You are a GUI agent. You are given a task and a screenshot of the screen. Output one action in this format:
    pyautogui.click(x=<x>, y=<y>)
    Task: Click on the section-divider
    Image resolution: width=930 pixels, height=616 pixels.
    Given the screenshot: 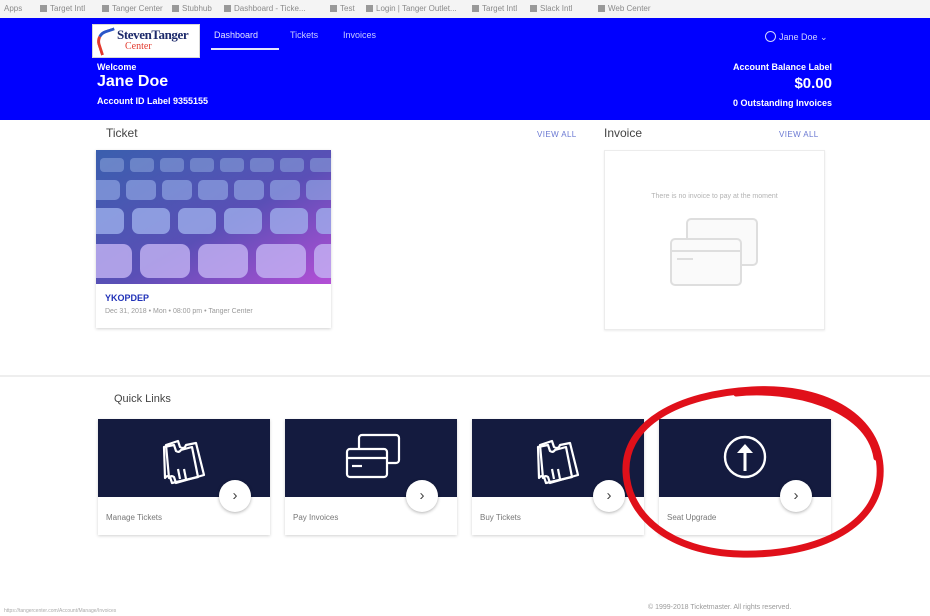 What is the action you would take?
    pyautogui.click(x=465, y=376)
    